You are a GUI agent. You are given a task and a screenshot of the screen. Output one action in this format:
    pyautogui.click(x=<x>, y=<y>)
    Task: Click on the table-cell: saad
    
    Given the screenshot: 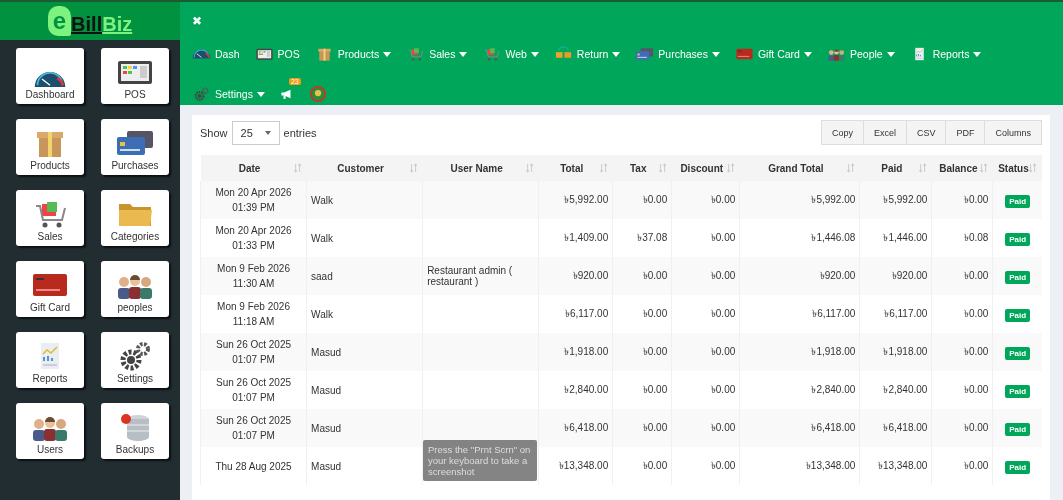 What is the action you would take?
    pyautogui.click(x=364, y=276)
    